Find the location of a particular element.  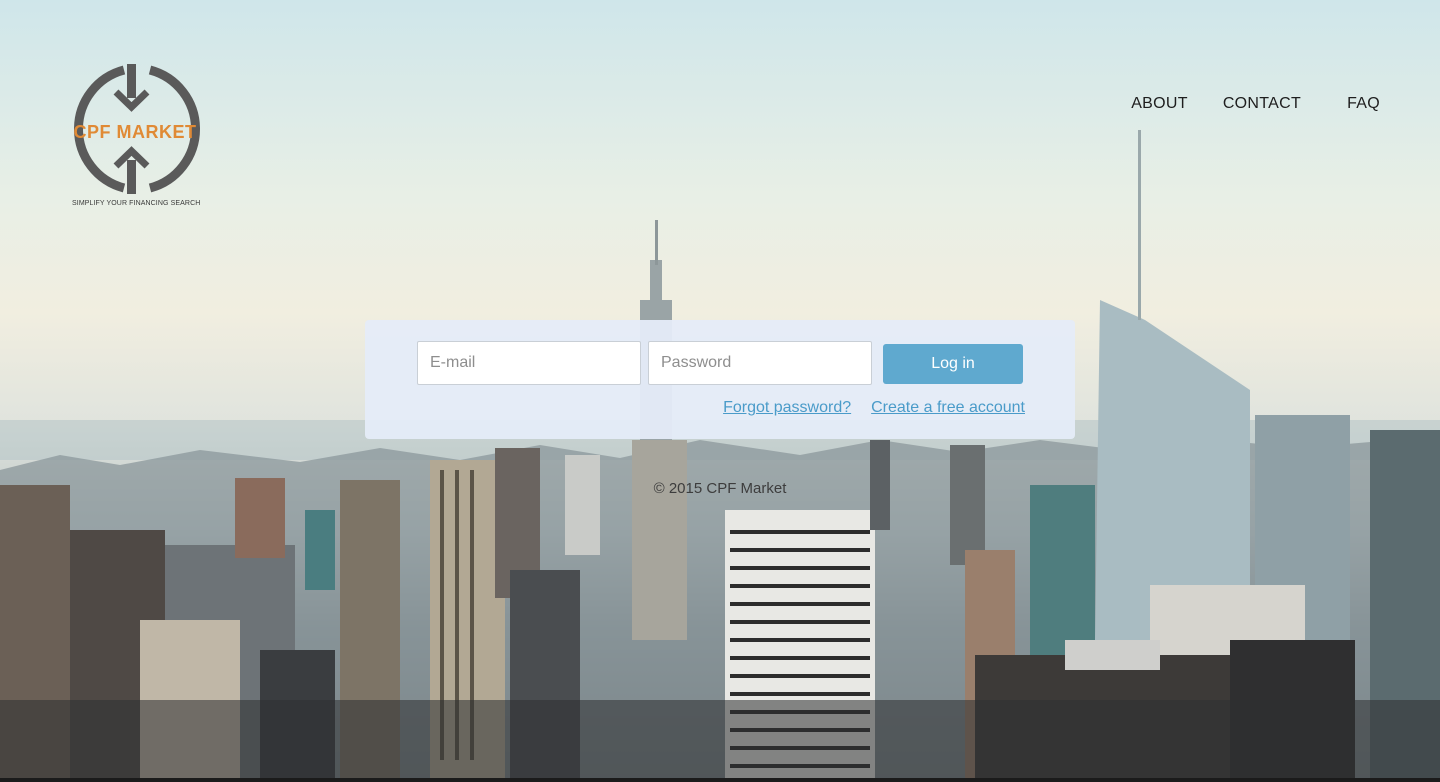

nav-about-link: ABOUT is located at coordinates (1159, 104).